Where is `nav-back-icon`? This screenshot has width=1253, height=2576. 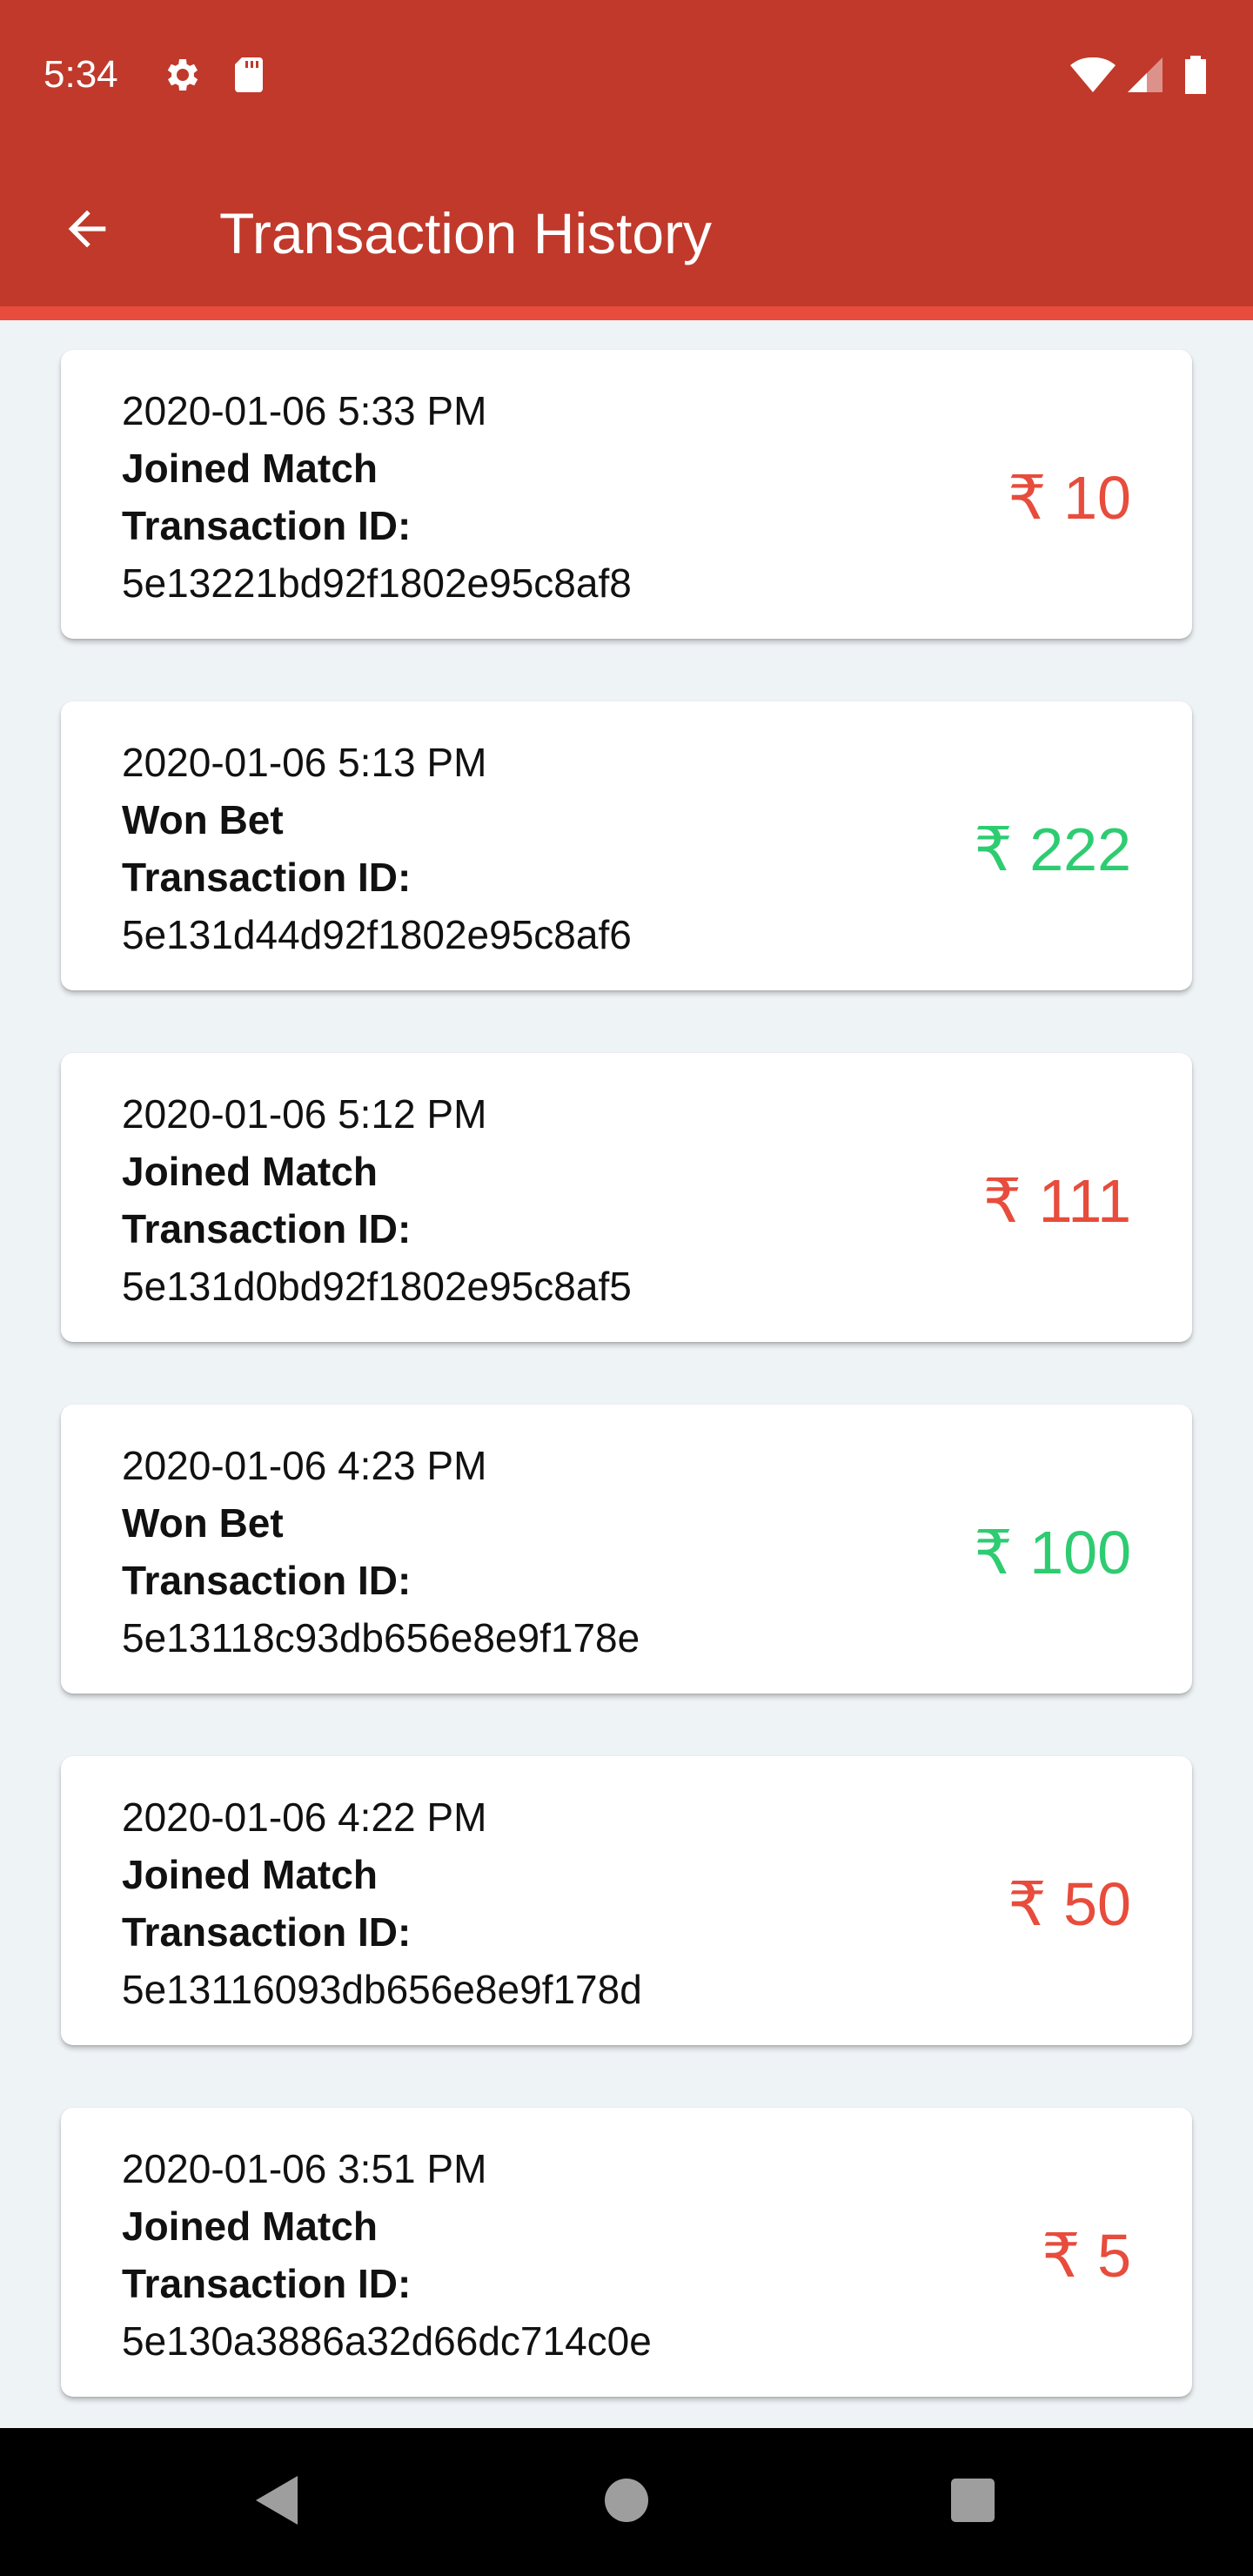
nav-back-icon is located at coordinates (276, 2502).